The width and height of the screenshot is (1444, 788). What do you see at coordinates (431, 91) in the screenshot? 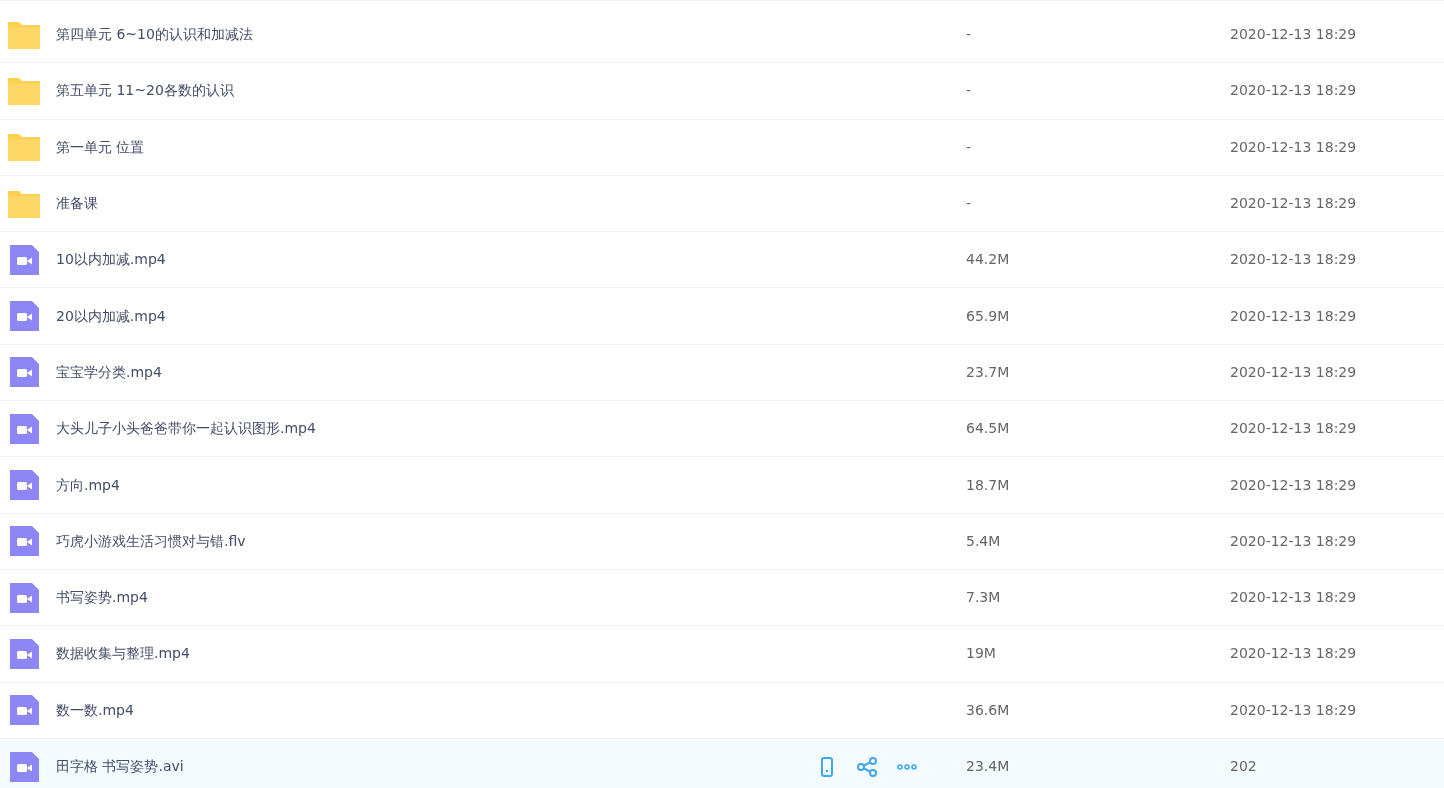
I see `file-name: 第五单元 11~20各数的认识` at bounding box center [431, 91].